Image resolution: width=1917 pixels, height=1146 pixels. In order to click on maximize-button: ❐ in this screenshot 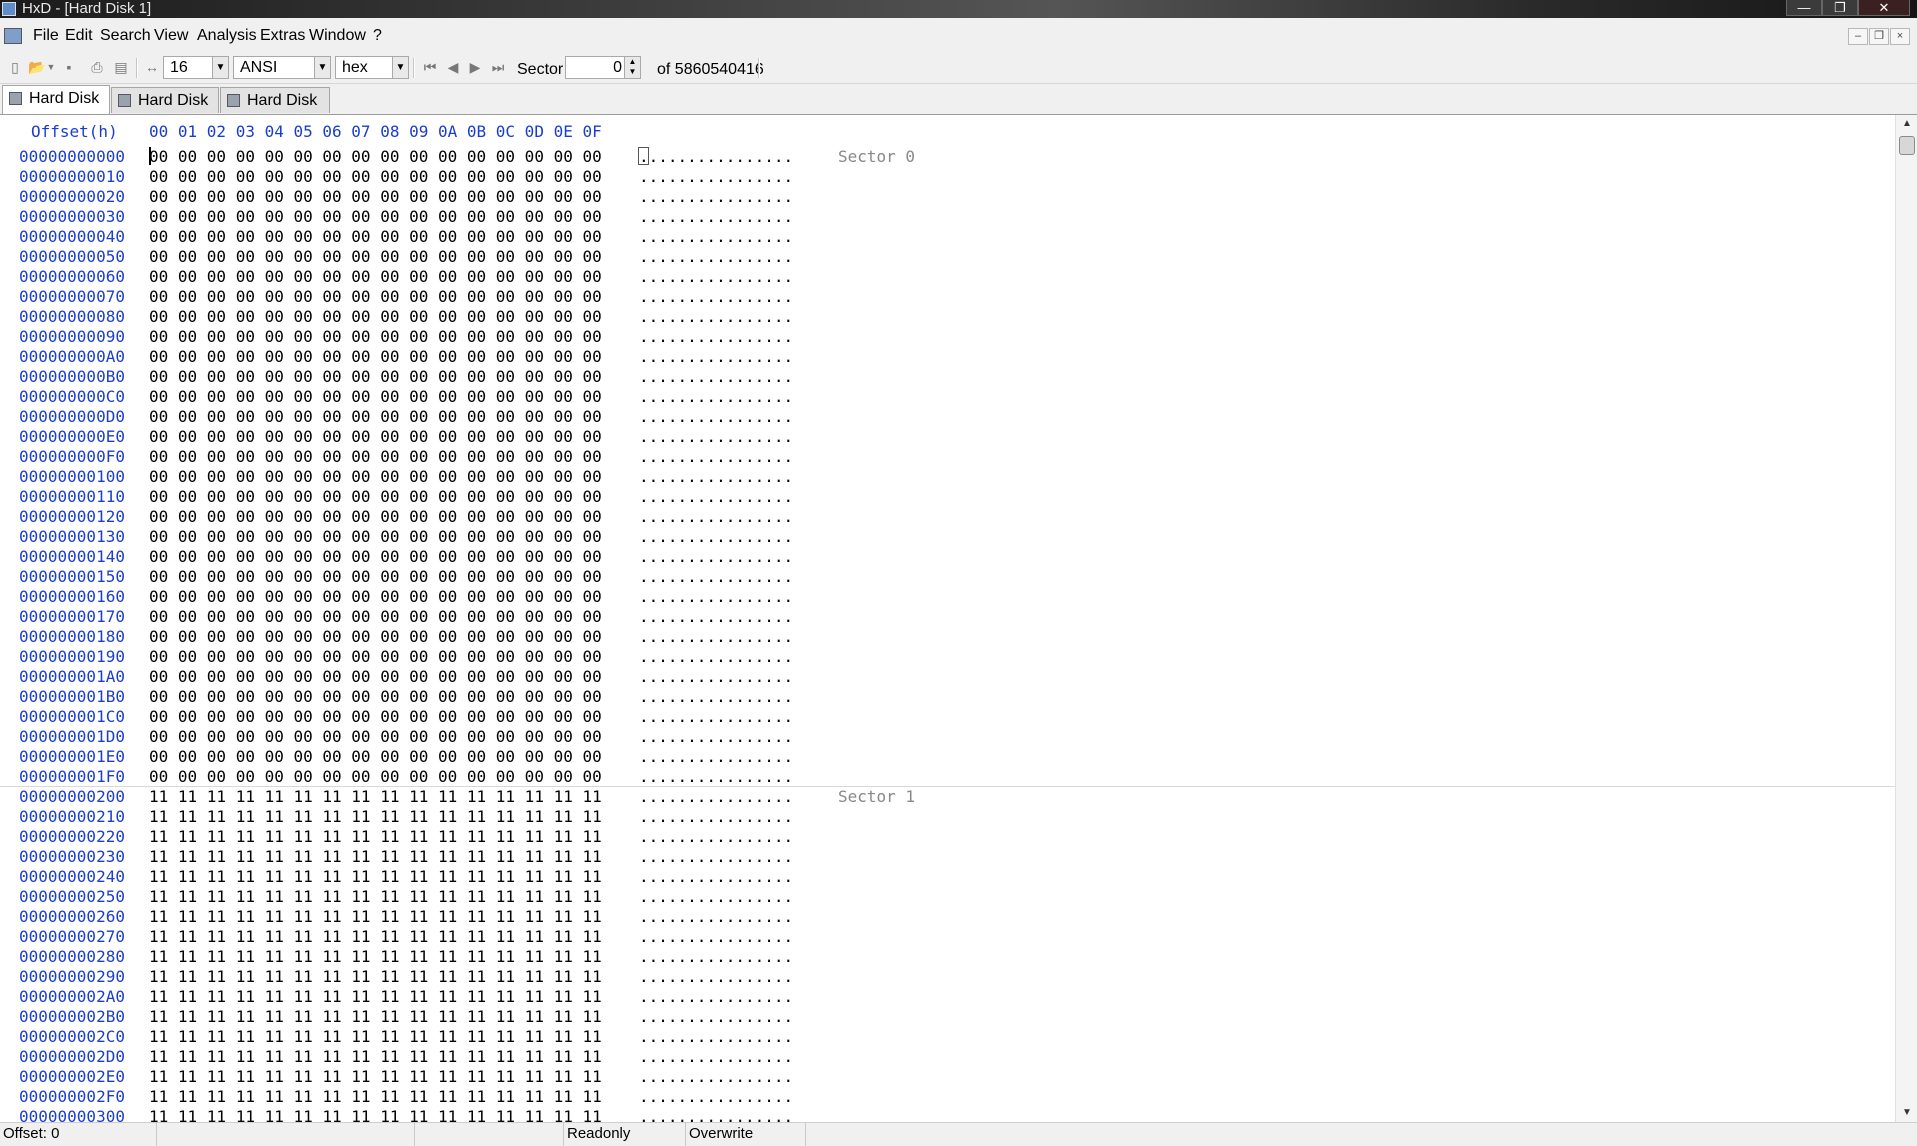, I will do `click(1840, 8)`.